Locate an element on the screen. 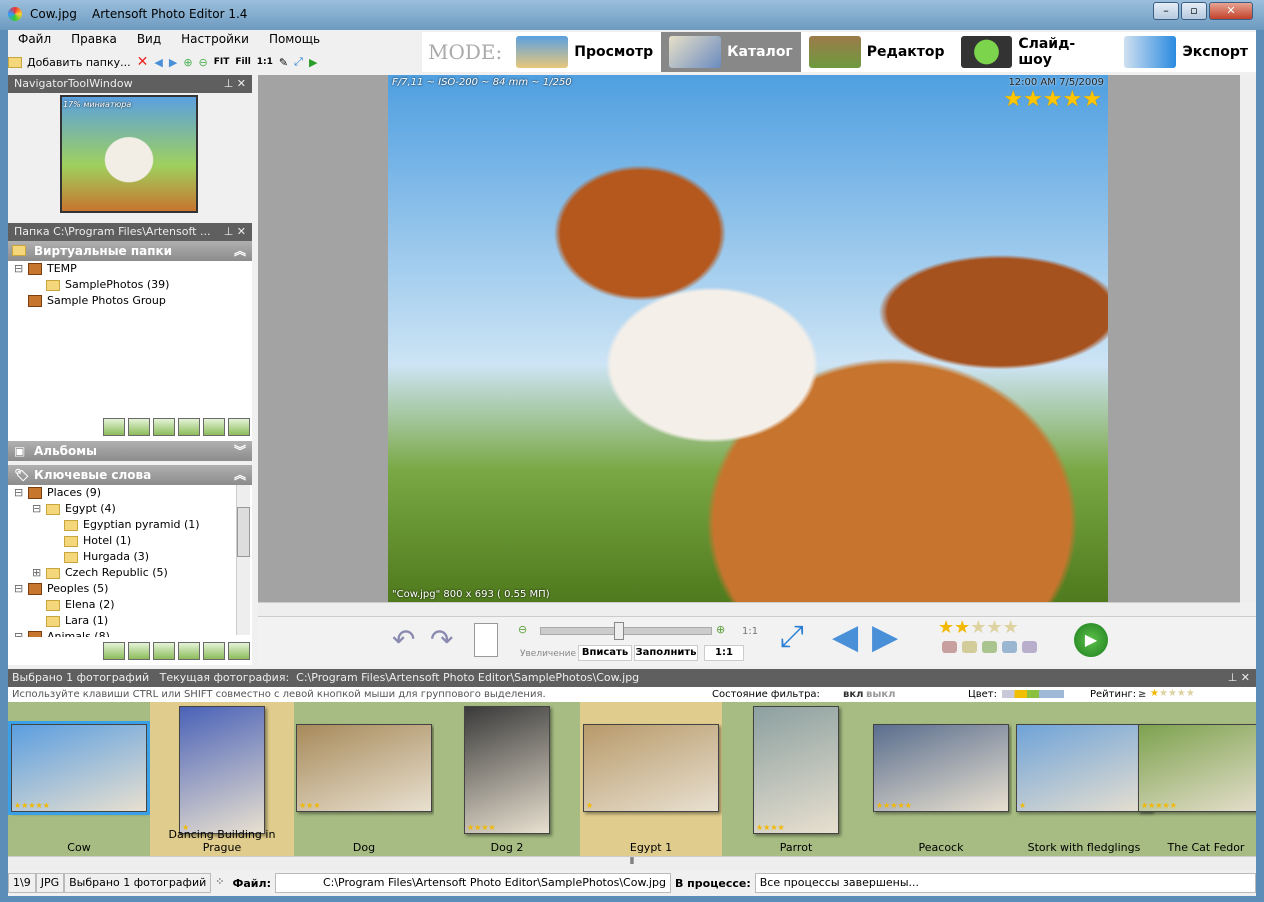  thumbnail-item: ★ Stork with fledglings is located at coordinates (1084, 779).